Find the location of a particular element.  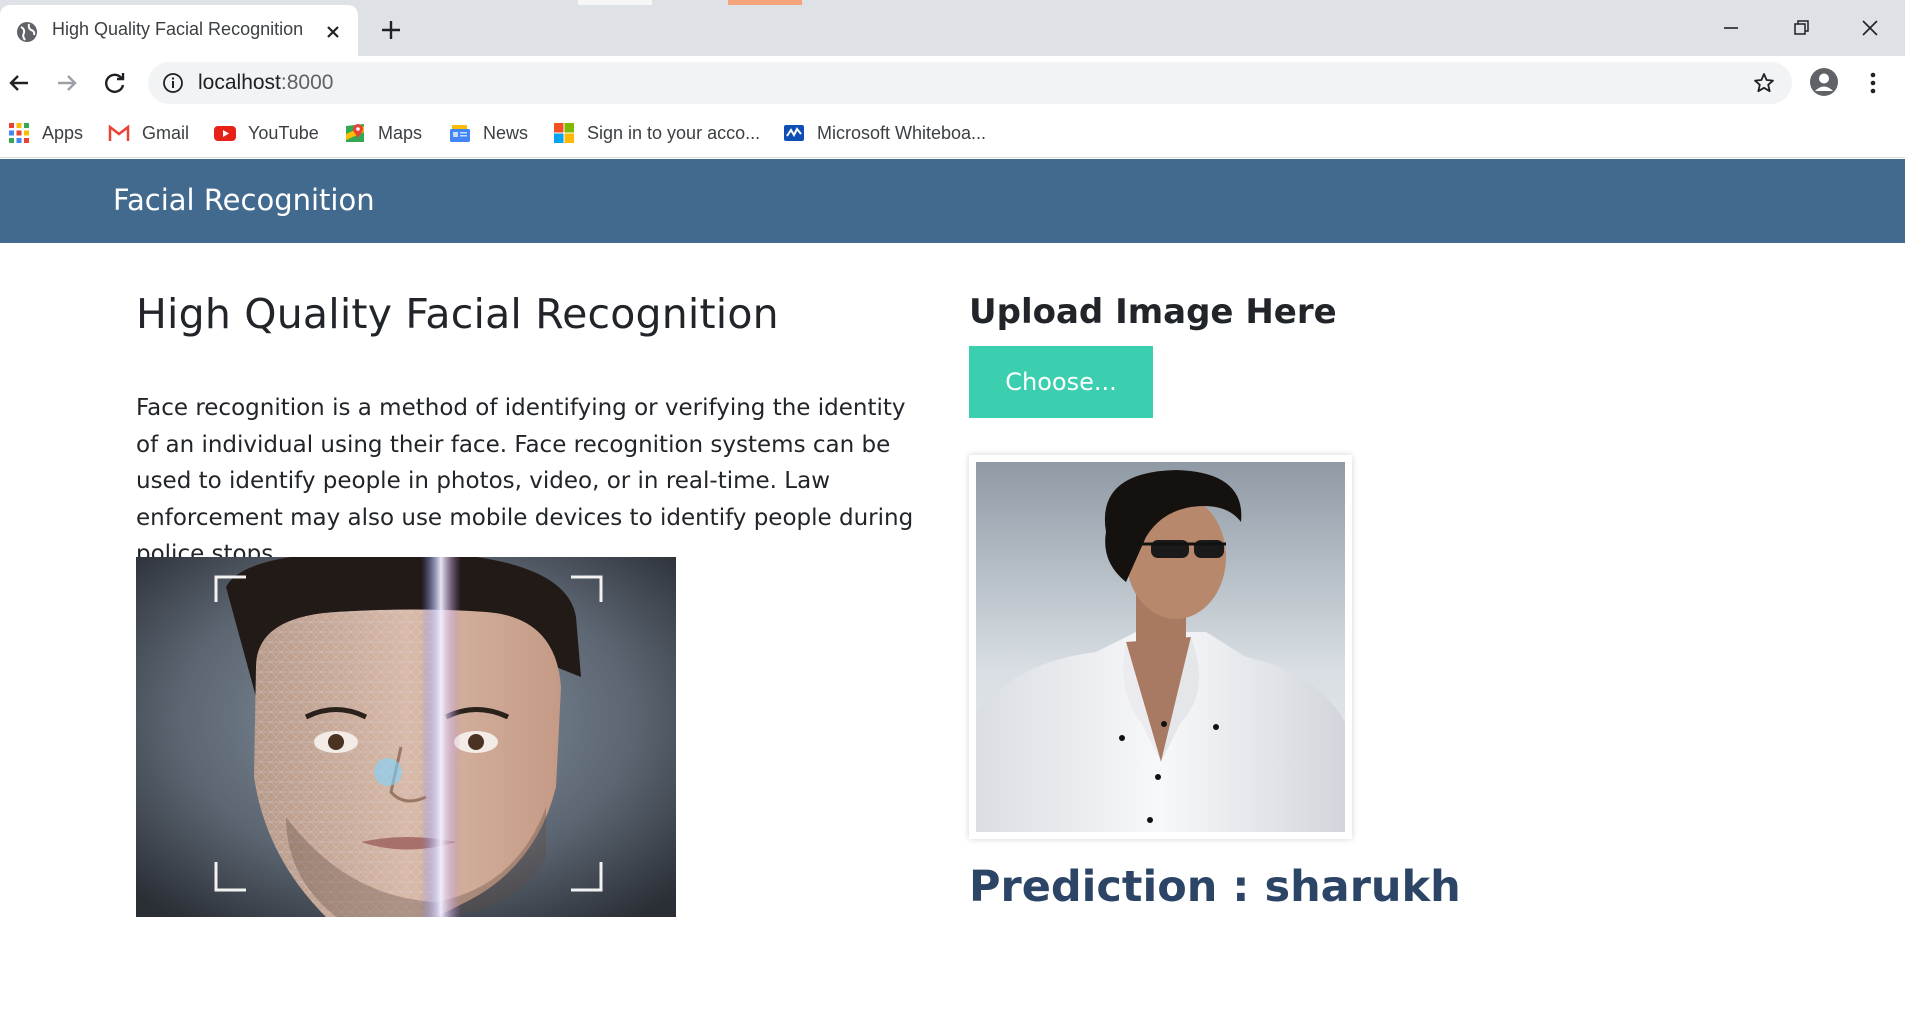

microsoft-icon is located at coordinates (564, 133).